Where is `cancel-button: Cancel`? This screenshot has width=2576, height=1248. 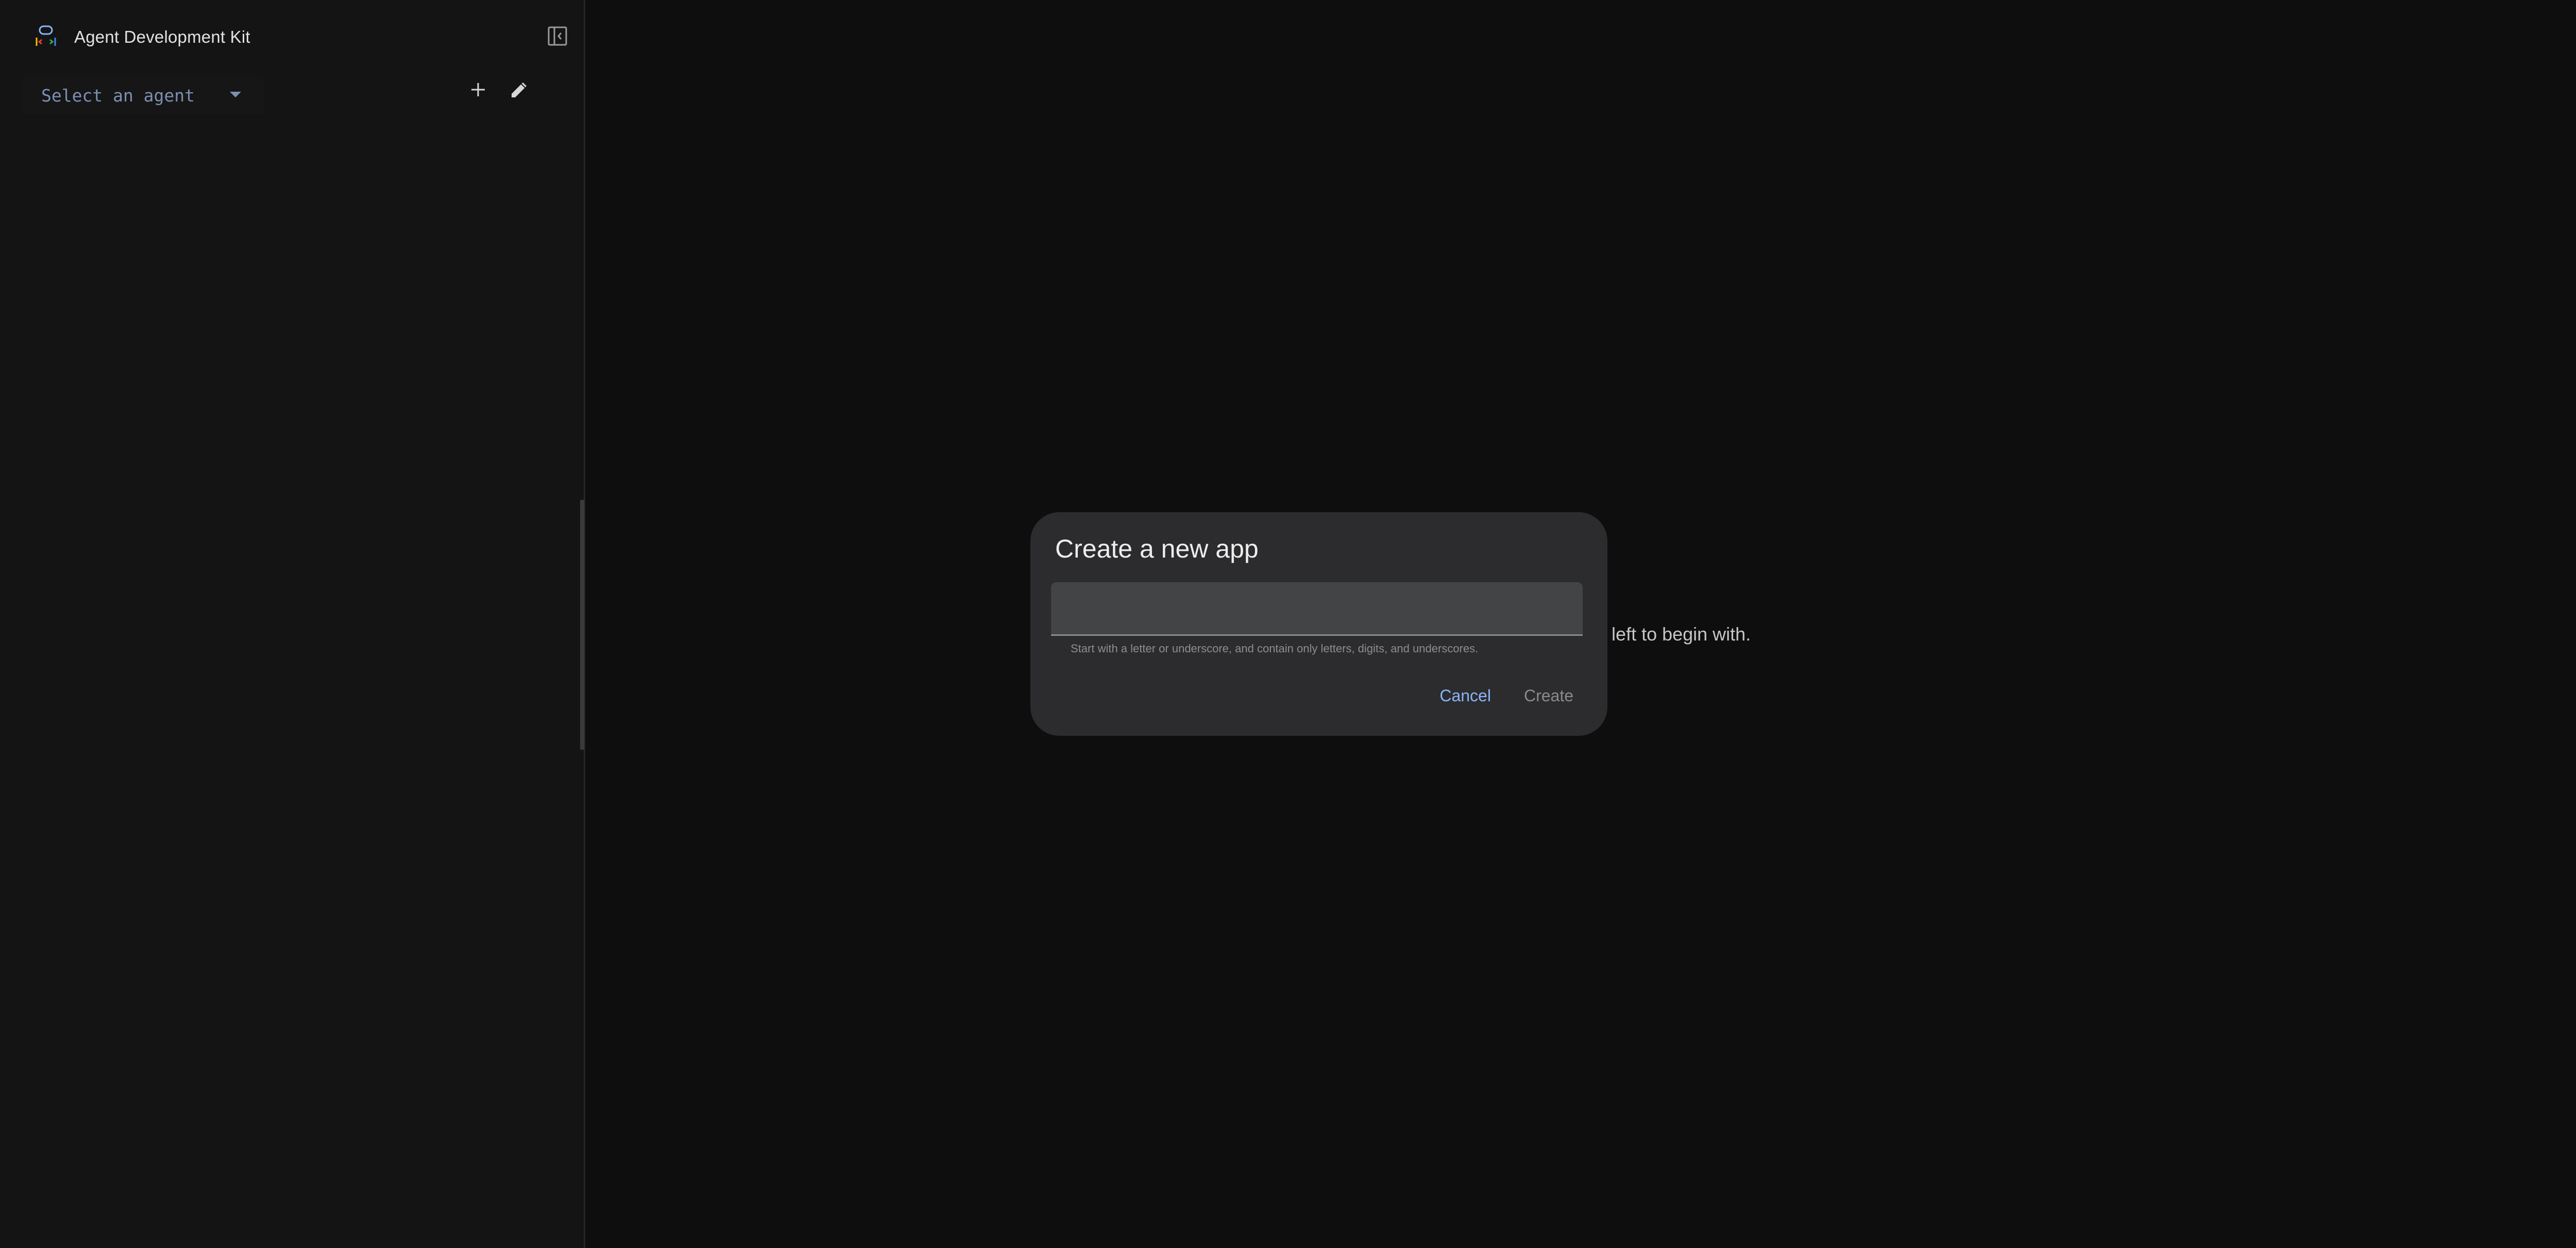 cancel-button: Cancel is located at coordinates (1465, 696).